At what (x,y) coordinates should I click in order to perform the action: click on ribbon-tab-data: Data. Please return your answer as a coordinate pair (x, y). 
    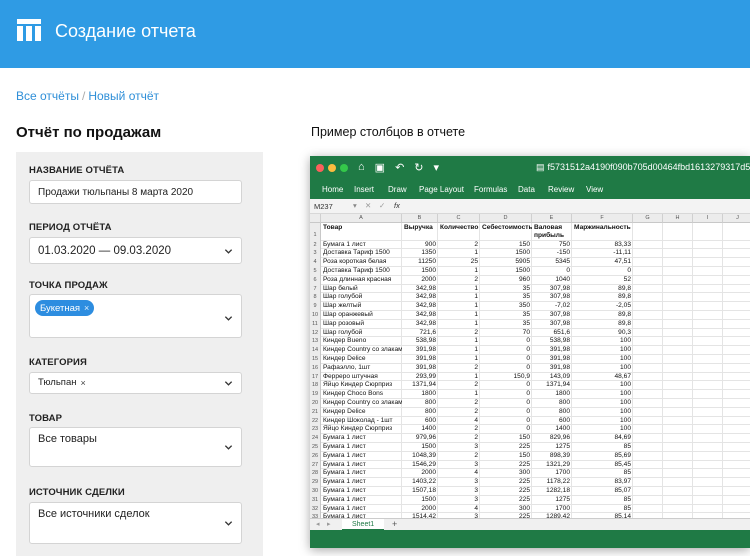
    Looking at the image, I should click on (526, 189).